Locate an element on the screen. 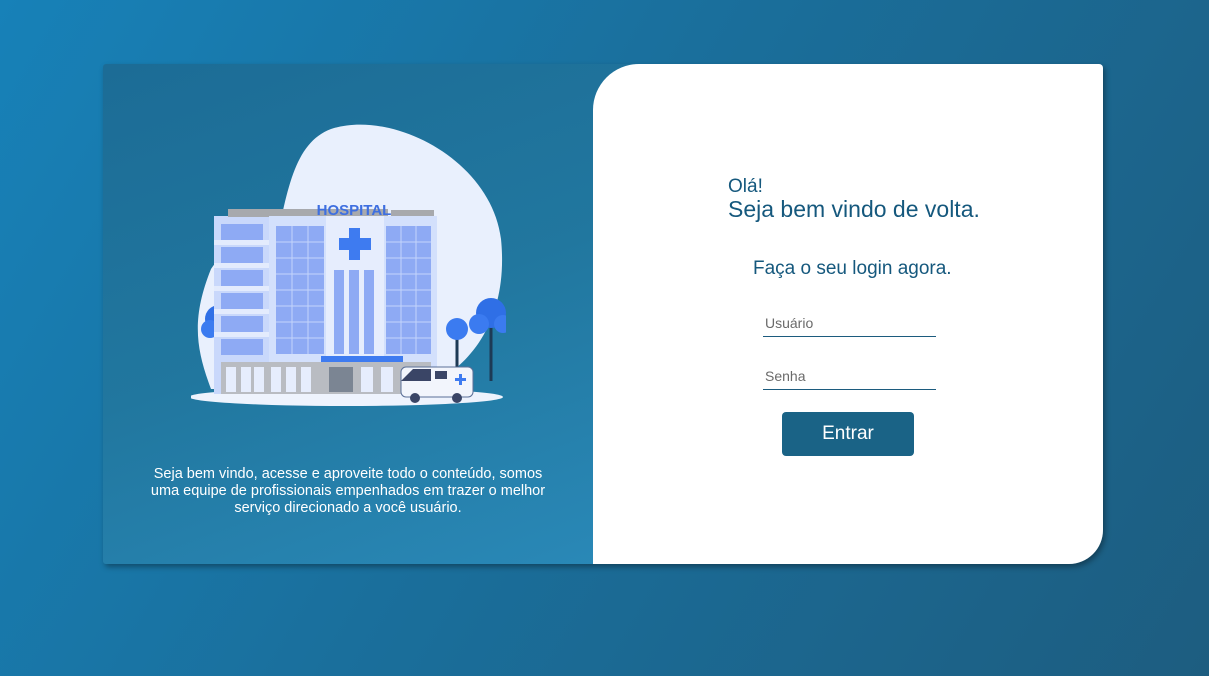 This screenshot has height=676, width=1209. greeting: Olá! Seja bem vindo de volta. is located at coordinates (854, 199).